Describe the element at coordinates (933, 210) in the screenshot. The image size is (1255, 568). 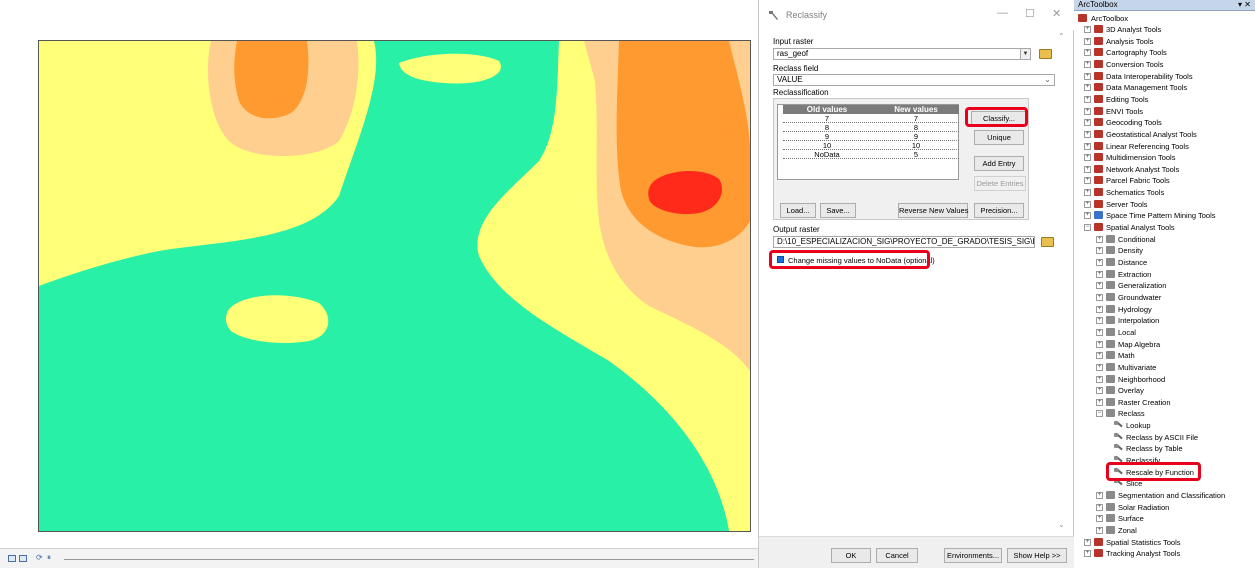
I see `reverse-new-values-button: Reverse New Values` at that location.